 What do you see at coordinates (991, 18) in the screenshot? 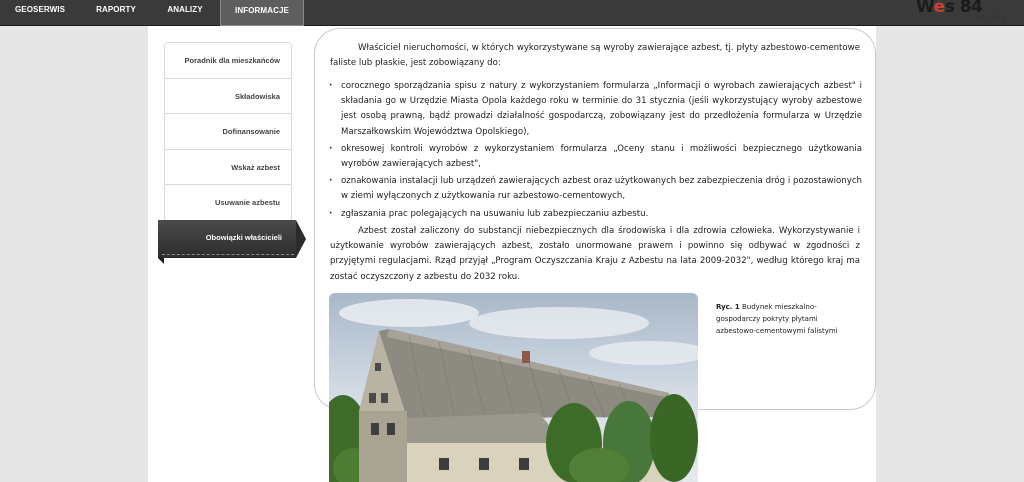
I see `logo-subtitle: POLSKA` at bounding box center [991, 18].